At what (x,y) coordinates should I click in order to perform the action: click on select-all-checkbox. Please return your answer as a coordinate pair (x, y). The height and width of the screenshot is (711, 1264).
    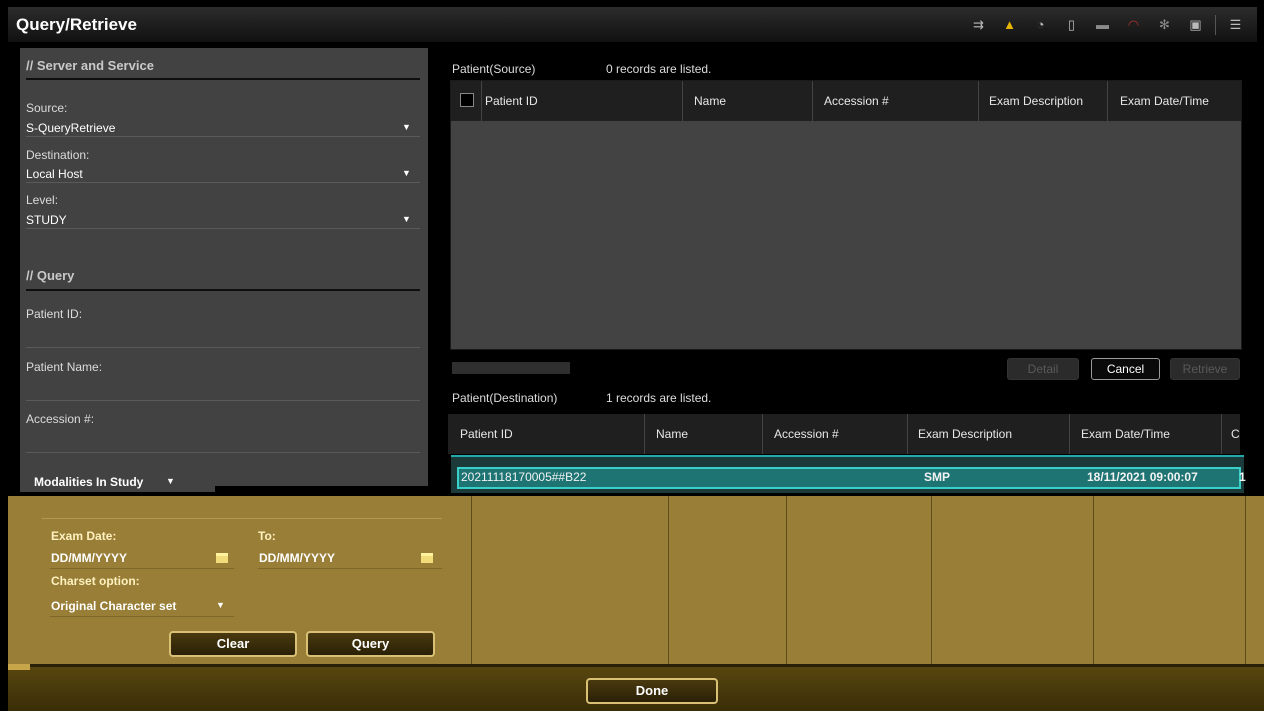
    Looking at the image, I should click on (467, 100).